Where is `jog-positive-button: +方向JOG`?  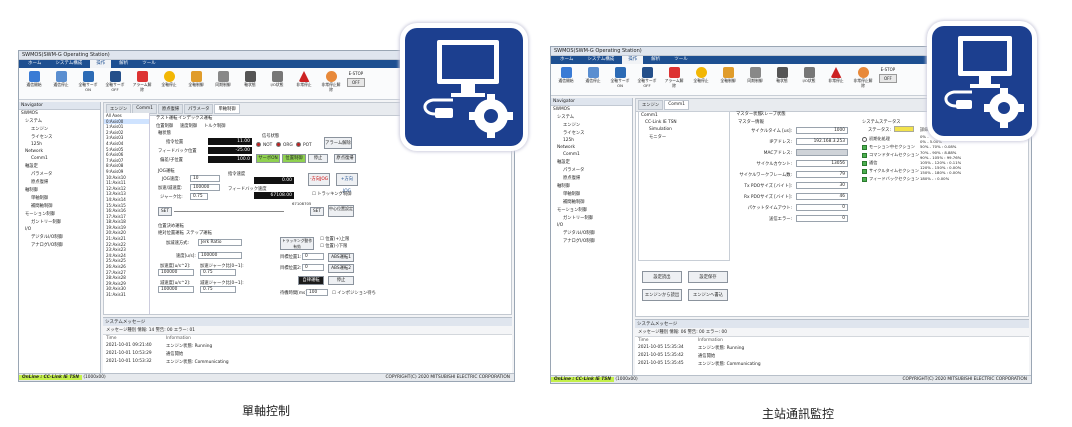 jog-positive-button: +方向JOG is located at coordinates (347, 183).